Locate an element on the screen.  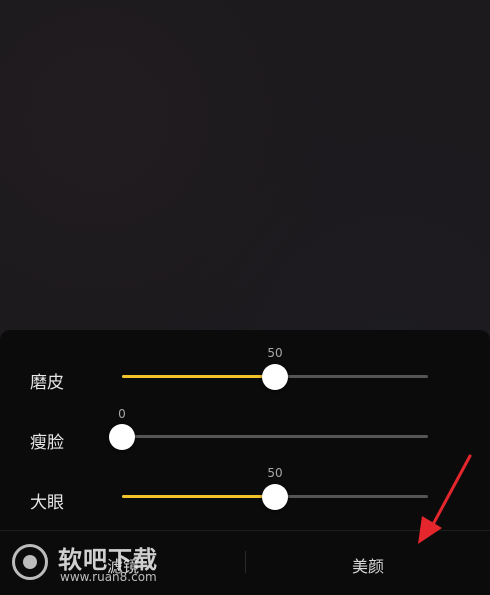
slider-label: 磨皮 is located at coordinates (47, 383).